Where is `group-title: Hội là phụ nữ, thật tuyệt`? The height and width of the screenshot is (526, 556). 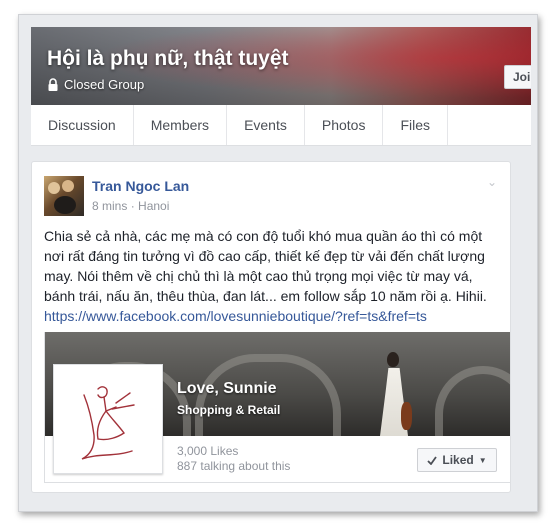 group-title: Hội là phụ nữ, thật tuyệt is located at coordinates (168, 59).